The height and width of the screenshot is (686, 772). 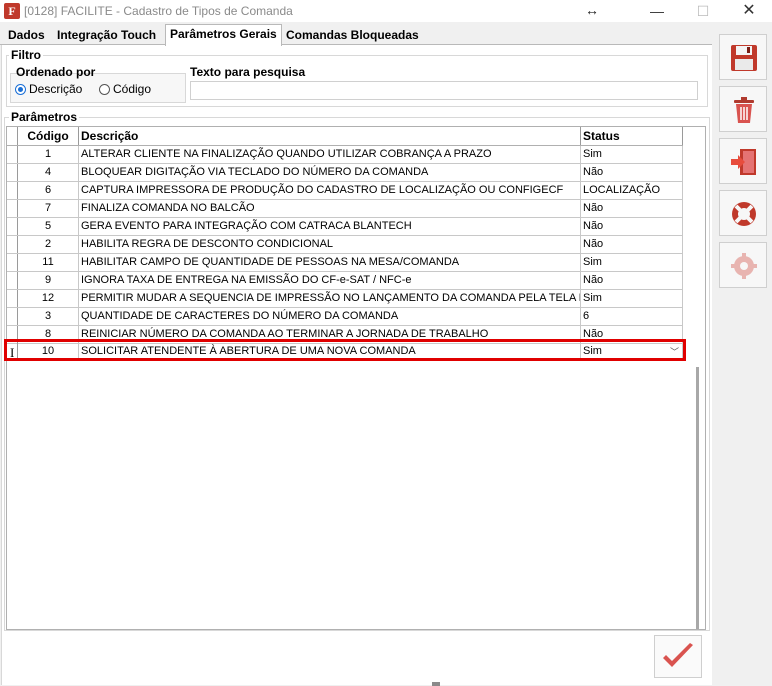 I want to click on radio-codigo-label: Código, so click(x=132, y=89).